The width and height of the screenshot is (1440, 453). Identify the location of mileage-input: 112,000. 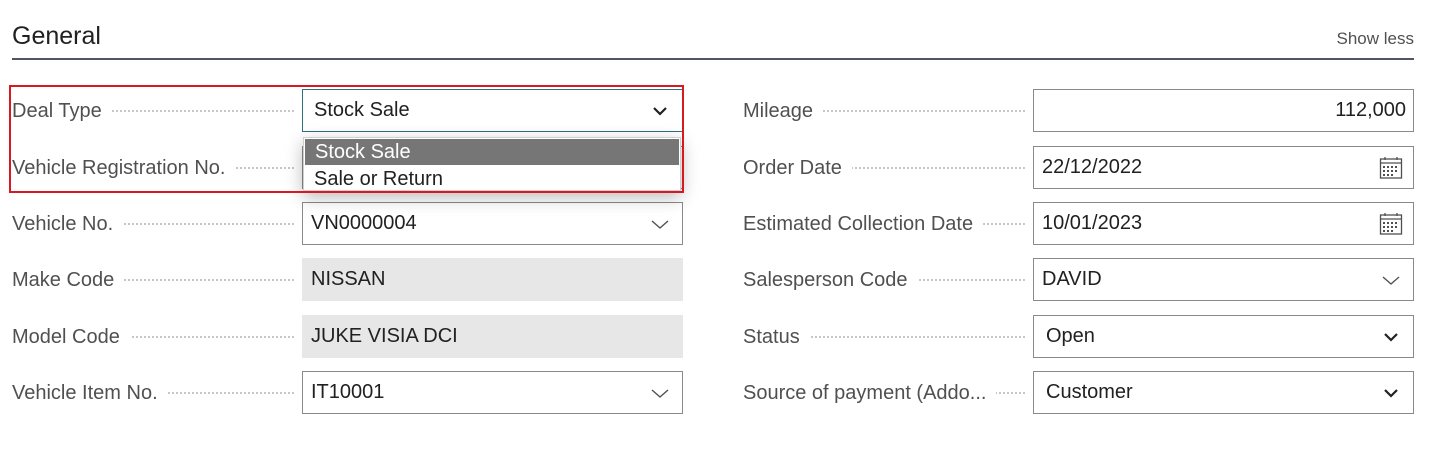
(1223, 110).